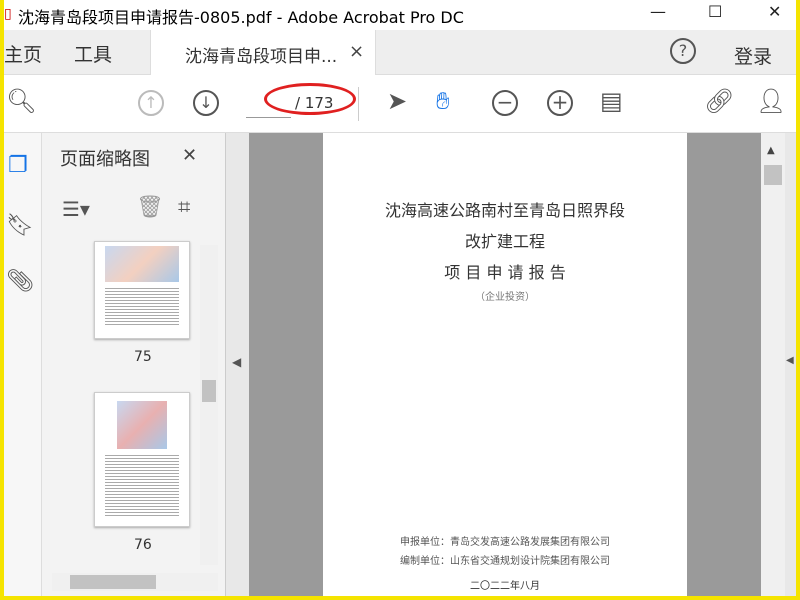 The width and height of the screenshot is (800, 600). What do you see at coordinates (397, 101) in the screenshot?
I see `select-arrow-icon: ➤` at bounding box center [397, 101].